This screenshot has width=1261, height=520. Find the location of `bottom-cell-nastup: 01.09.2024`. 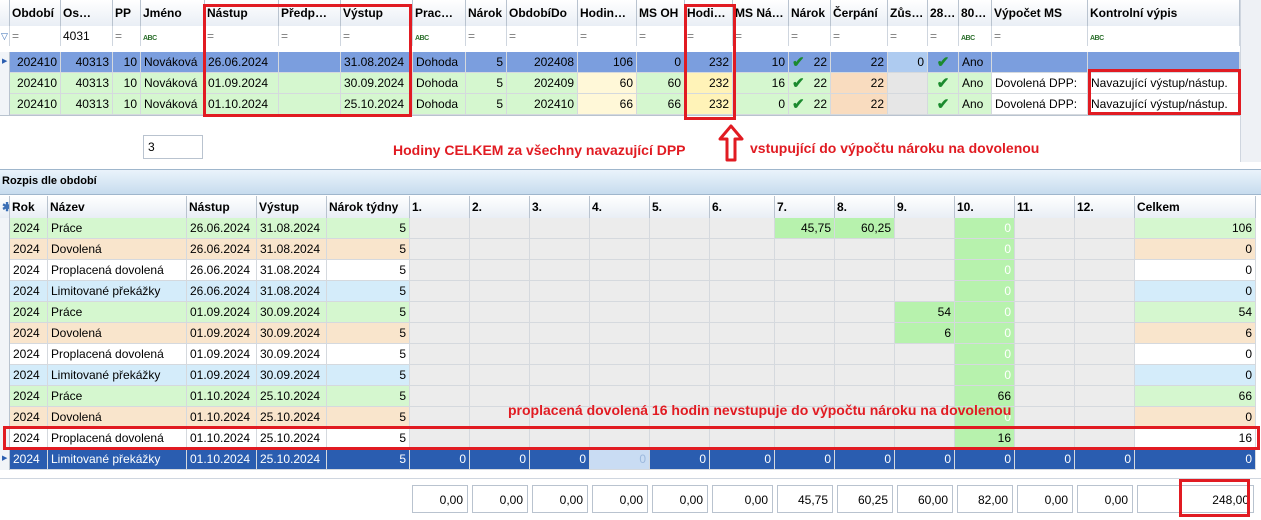

bottom-cell-nastup: 01.09.2024 is located at coordinates (222, 333).